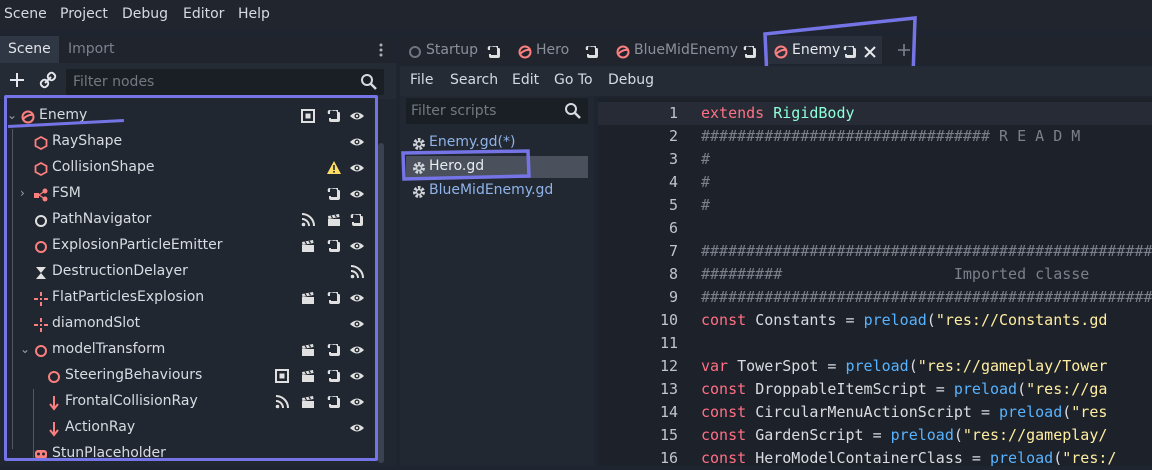  I want to click on line-number: 9, so click(673, 297).